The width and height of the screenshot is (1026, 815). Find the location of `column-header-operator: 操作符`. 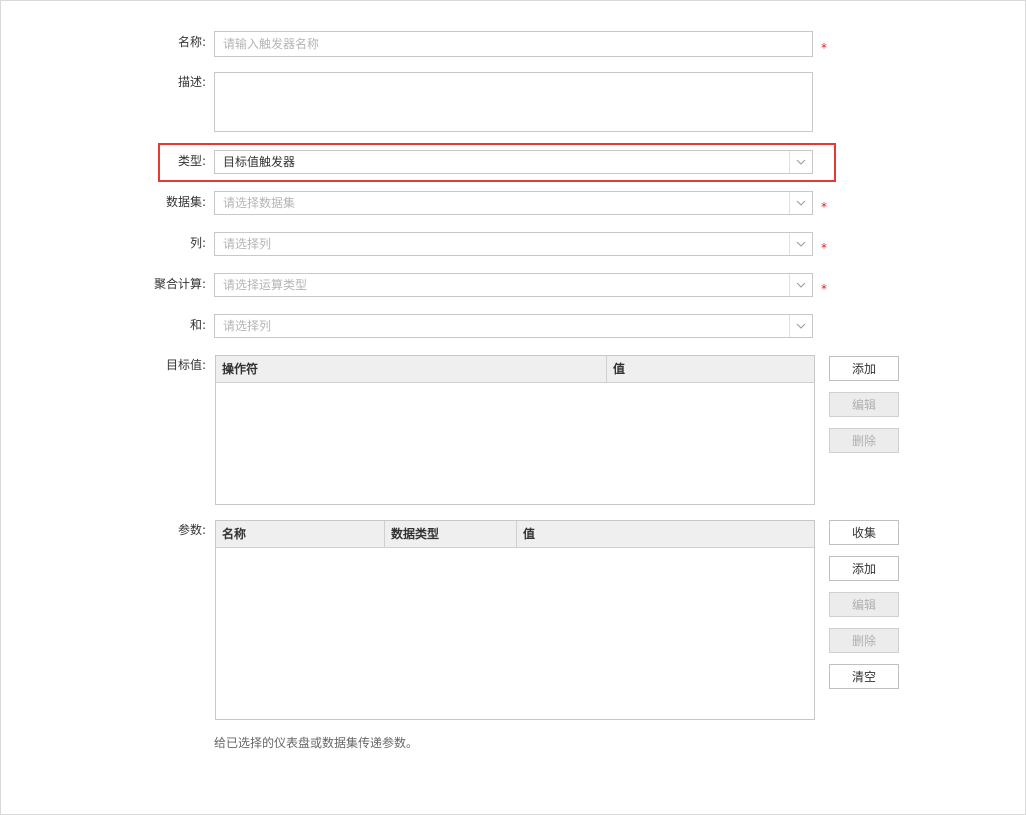

column-header-operator: 操作符 is located at coordinates (411, 369).